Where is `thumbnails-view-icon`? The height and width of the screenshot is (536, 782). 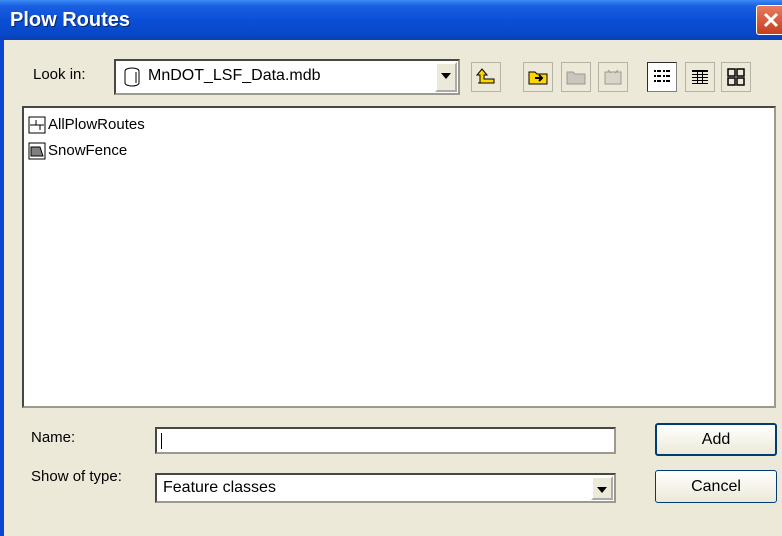
thumbnails-view-icon is located at coordinates (736, 77).